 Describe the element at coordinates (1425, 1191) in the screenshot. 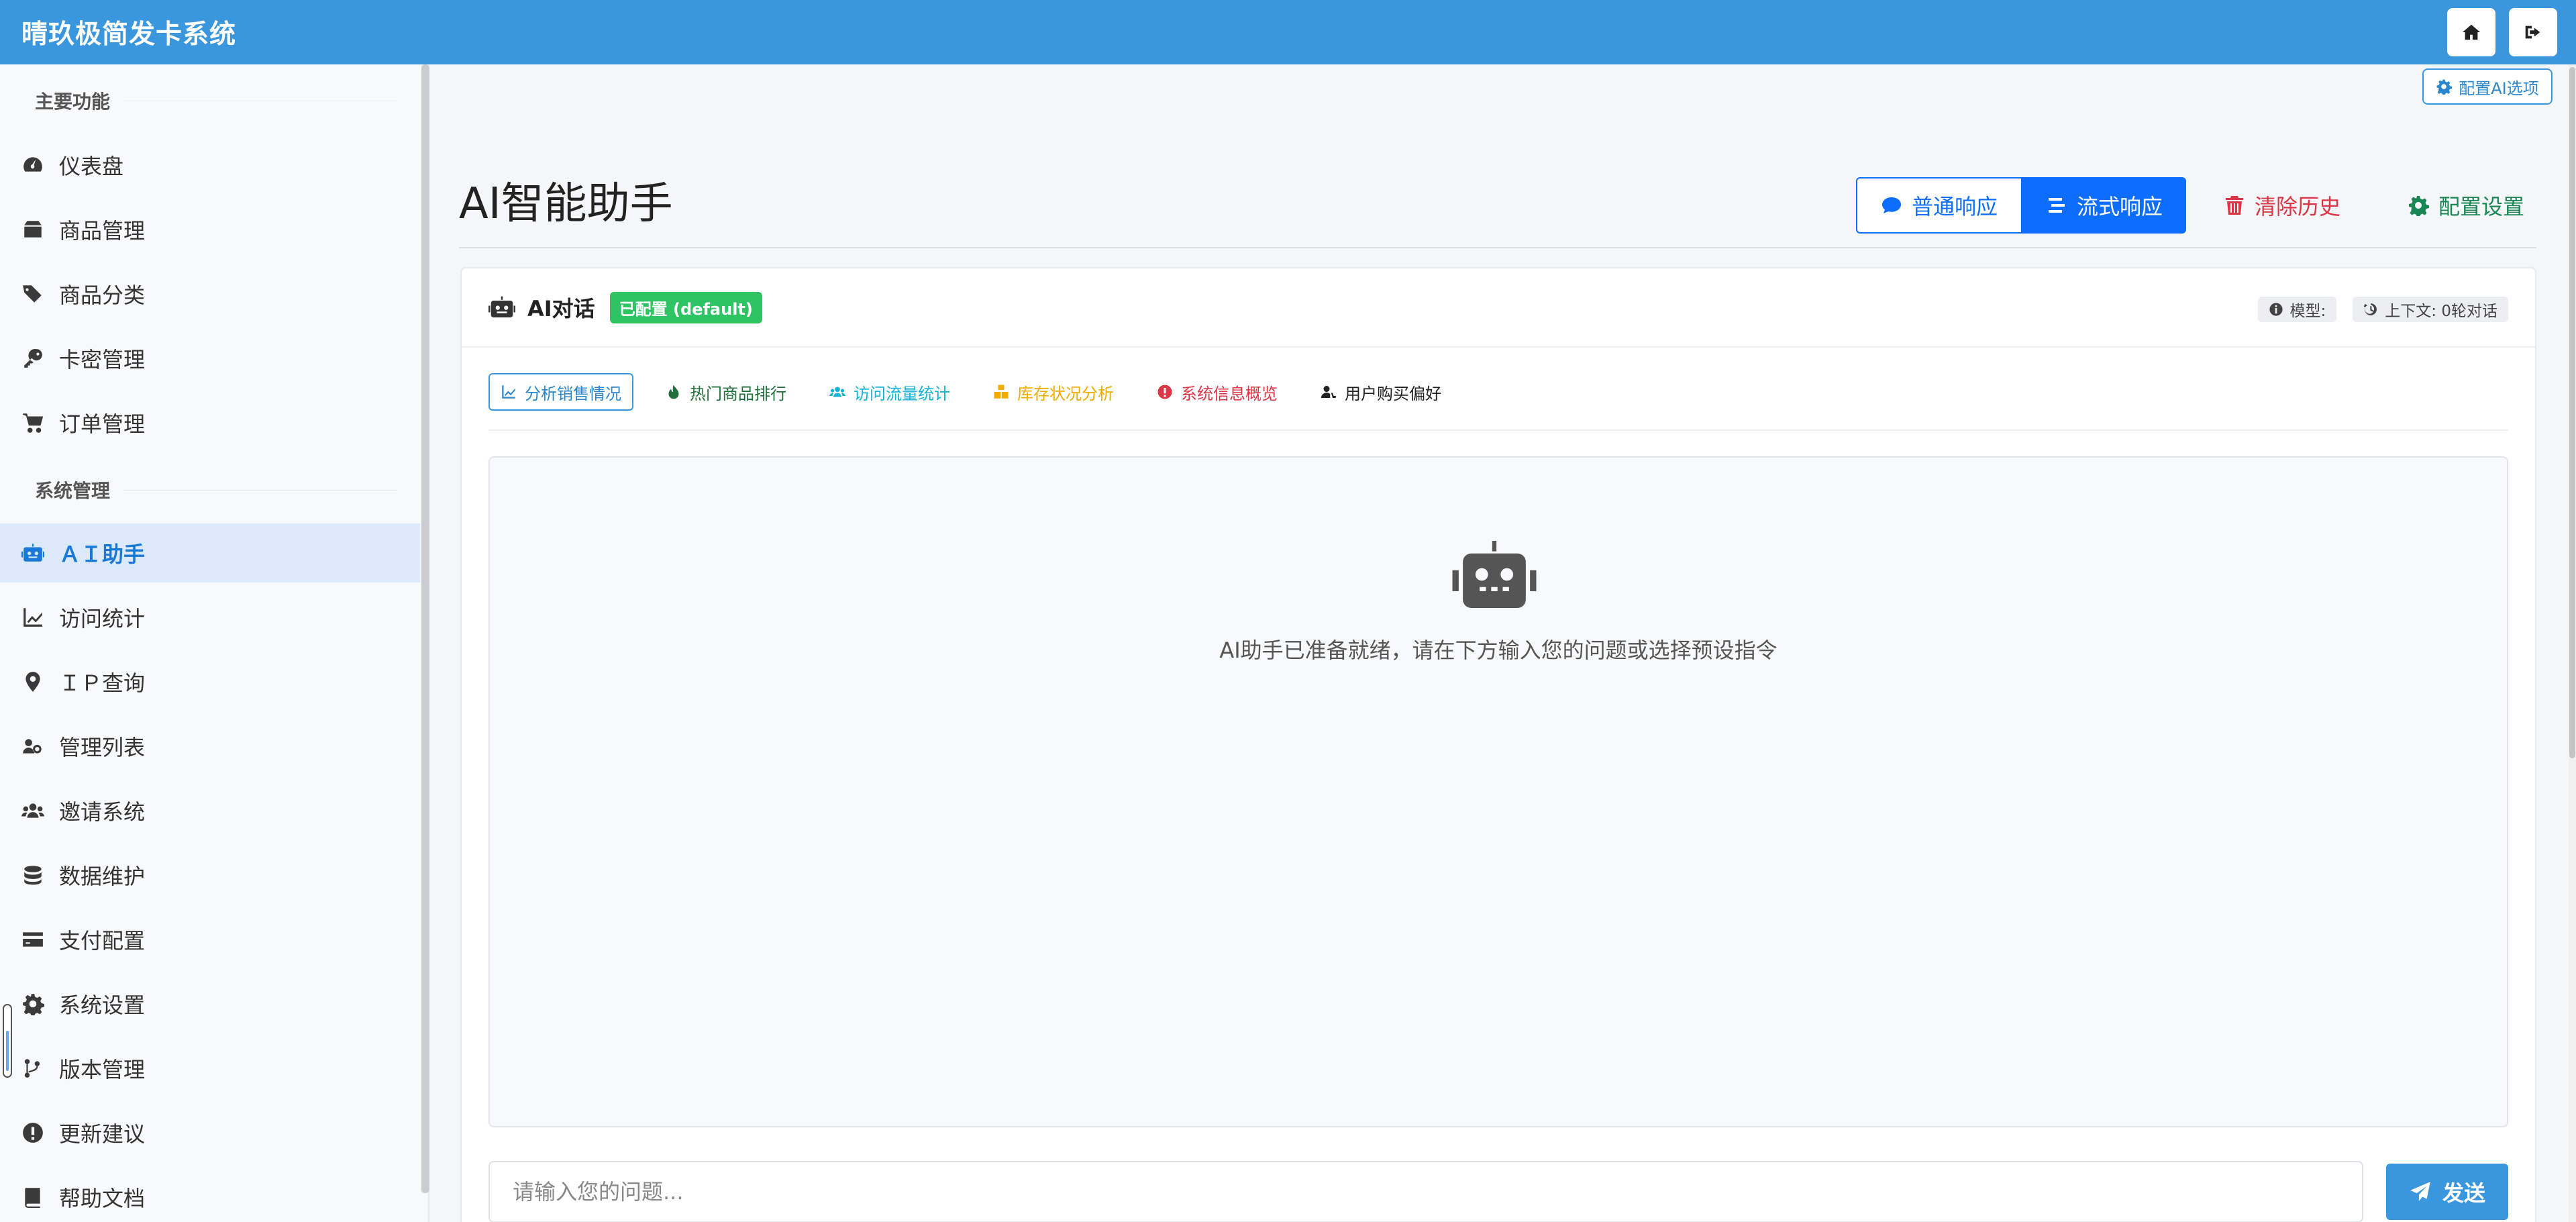

I see `chat-input` at that location.